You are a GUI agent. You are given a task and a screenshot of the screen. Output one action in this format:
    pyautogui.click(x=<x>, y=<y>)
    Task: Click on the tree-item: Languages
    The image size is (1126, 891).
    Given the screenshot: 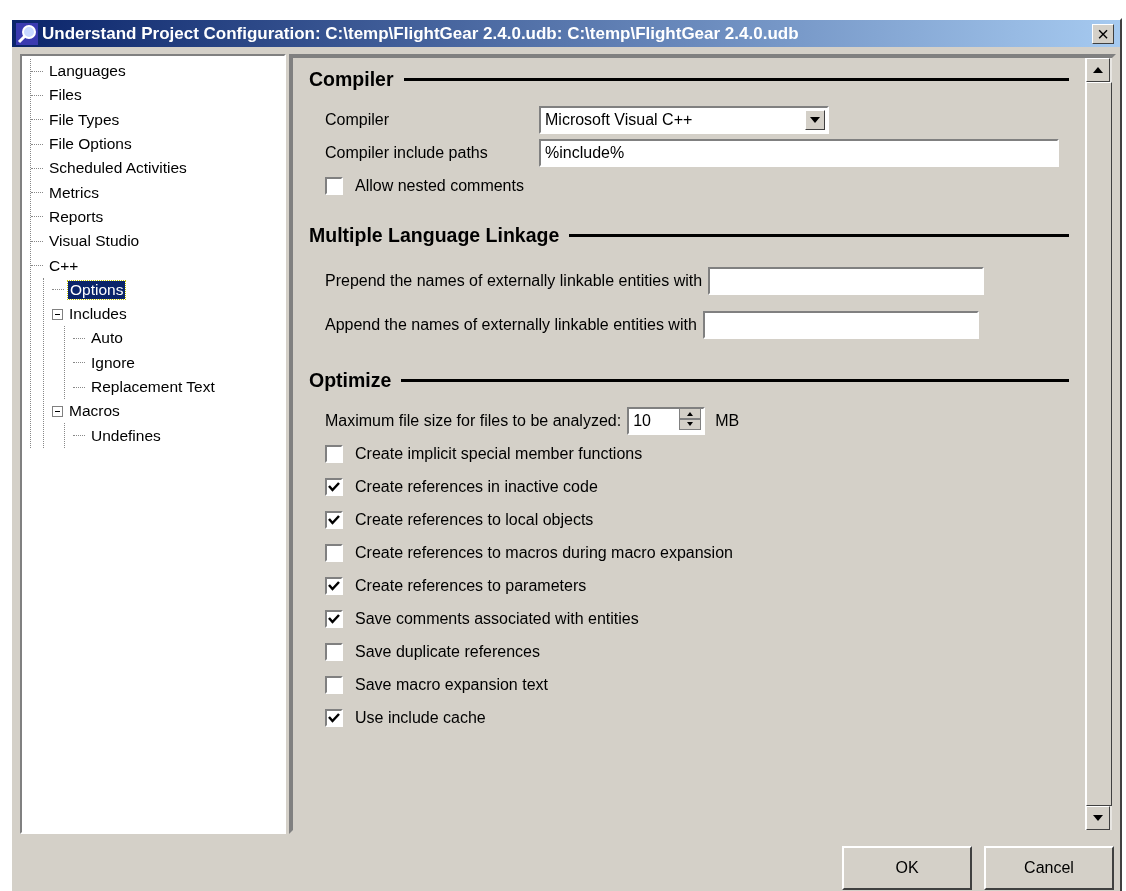 What is the action you would take?
    pyautogui.click(x=87, y=71)
    